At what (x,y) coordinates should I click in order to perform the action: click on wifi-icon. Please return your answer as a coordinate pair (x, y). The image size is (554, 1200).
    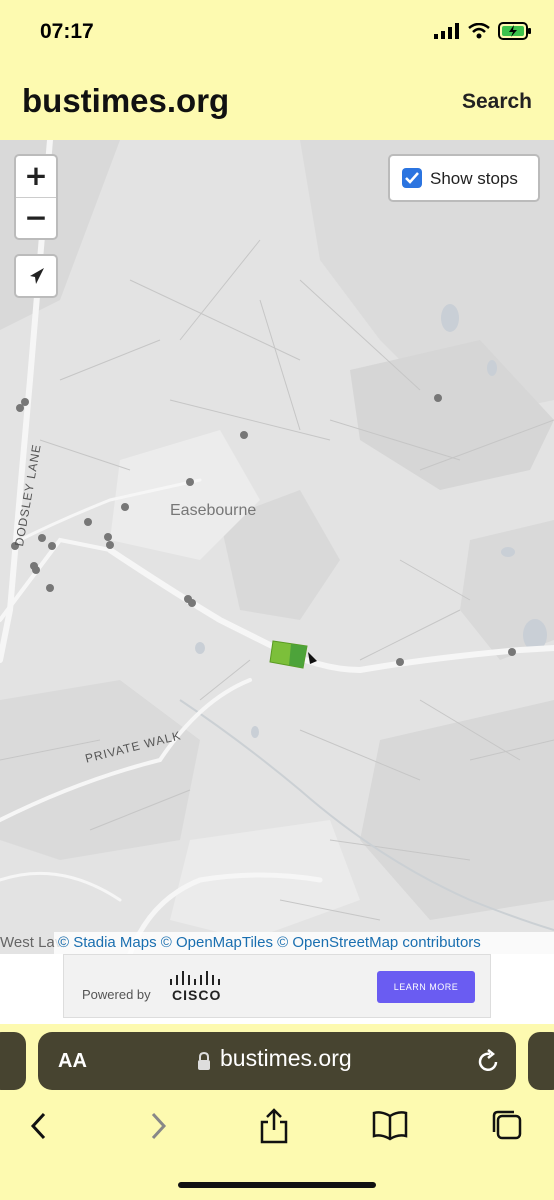
    Looking at the image, I should click on (479, 31).